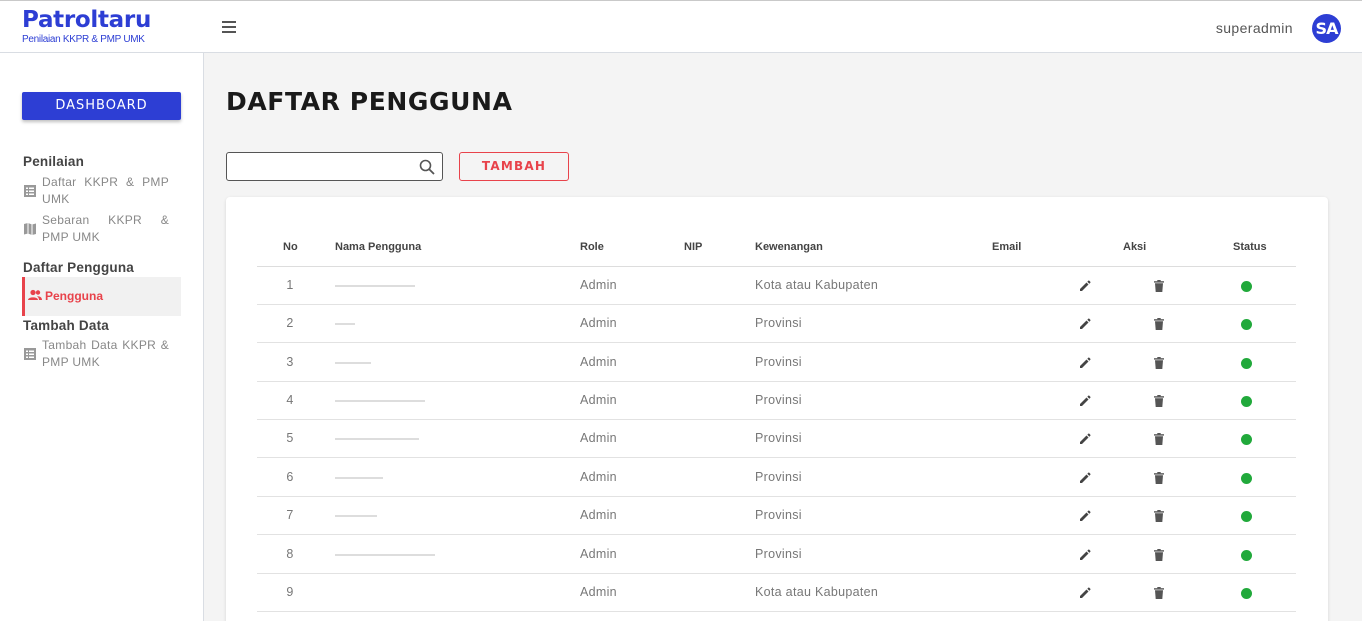 The image size is (1362, 621). Describe the element at coordinates (290, 323) in the screenshot. I see `cell-no: 2` at that location.